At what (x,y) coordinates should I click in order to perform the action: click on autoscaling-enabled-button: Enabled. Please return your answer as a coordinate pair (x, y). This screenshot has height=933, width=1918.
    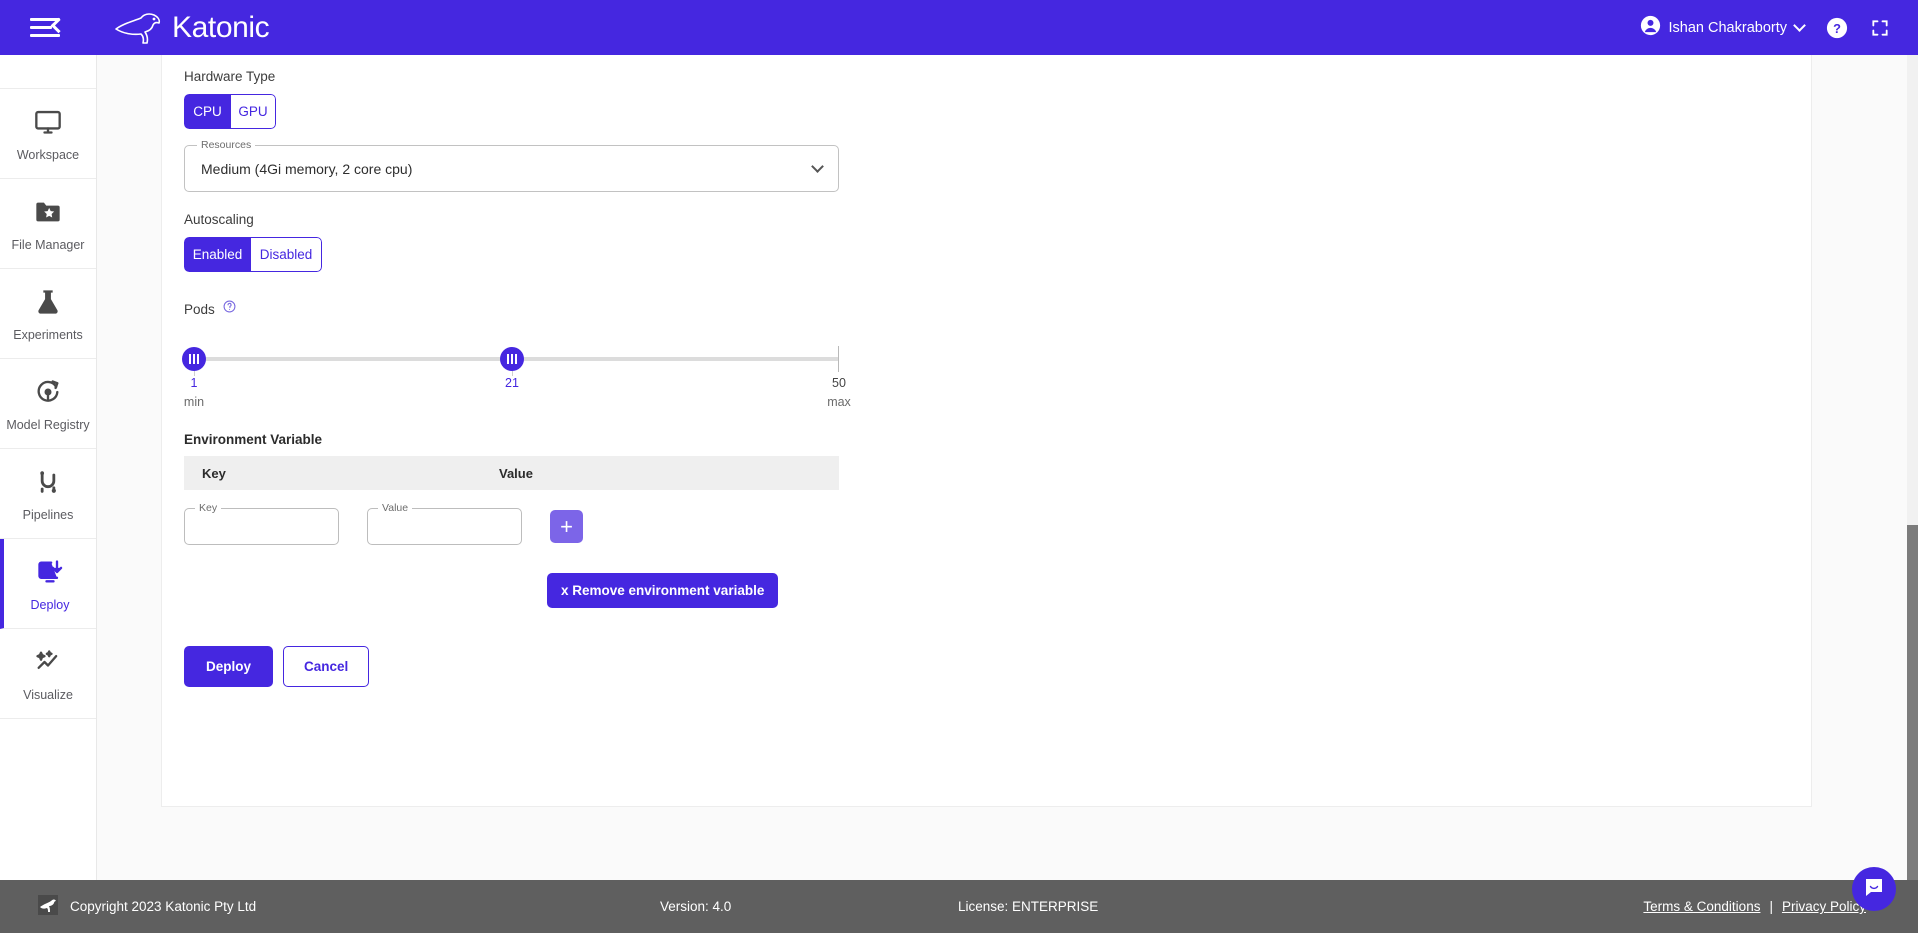
    Looking at the image, I should click on (217, 254).